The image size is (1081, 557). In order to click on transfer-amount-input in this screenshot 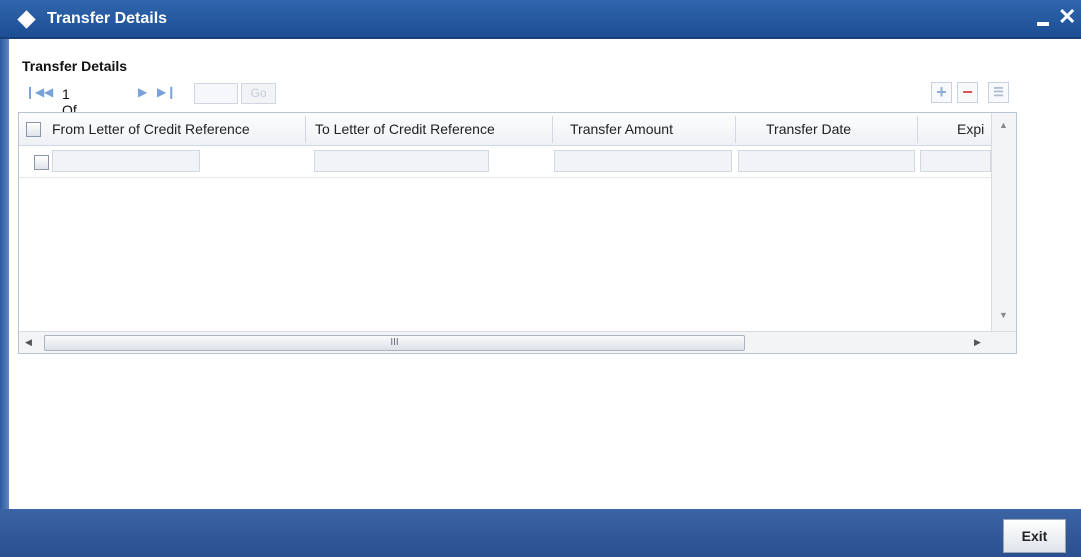, I will do `click(643, 161)`.